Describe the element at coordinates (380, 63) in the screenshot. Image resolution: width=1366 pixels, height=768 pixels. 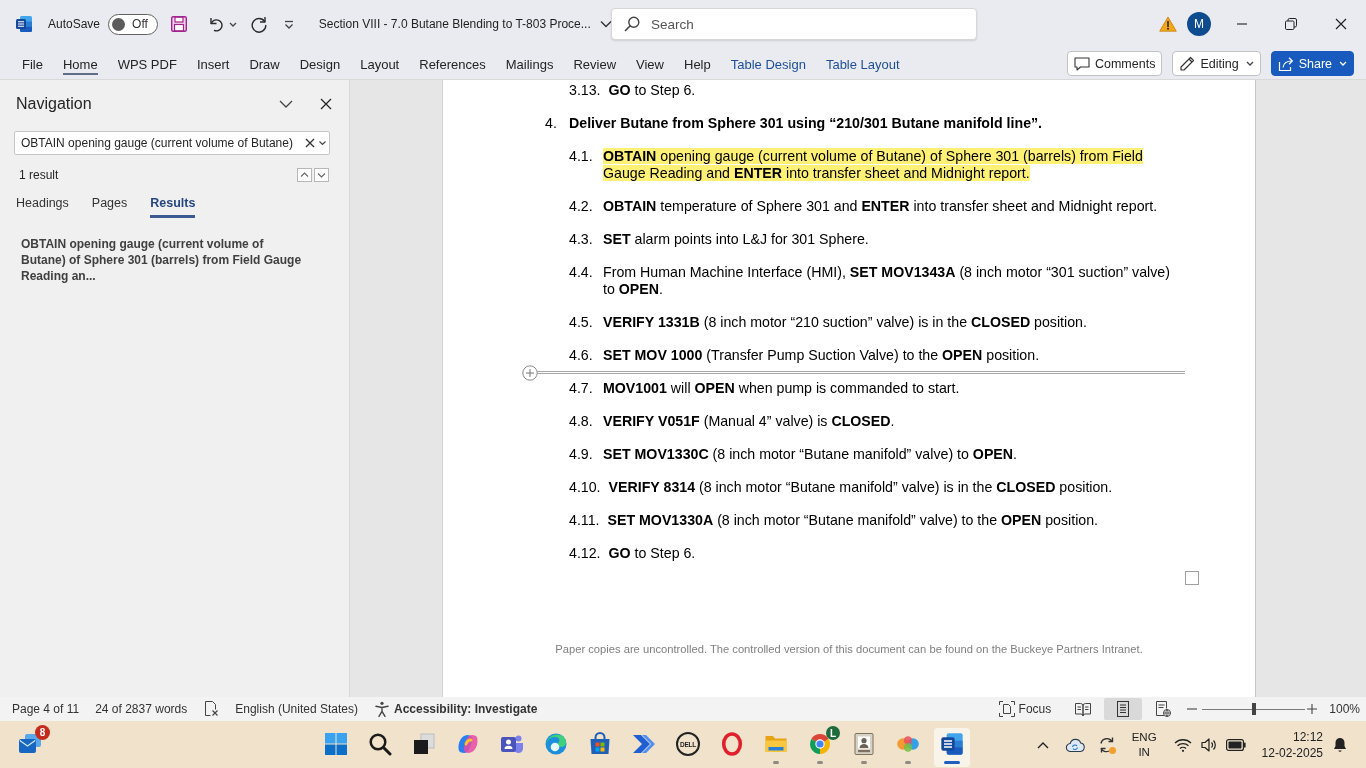
I see `ribbon-tab: Layout` at that location.